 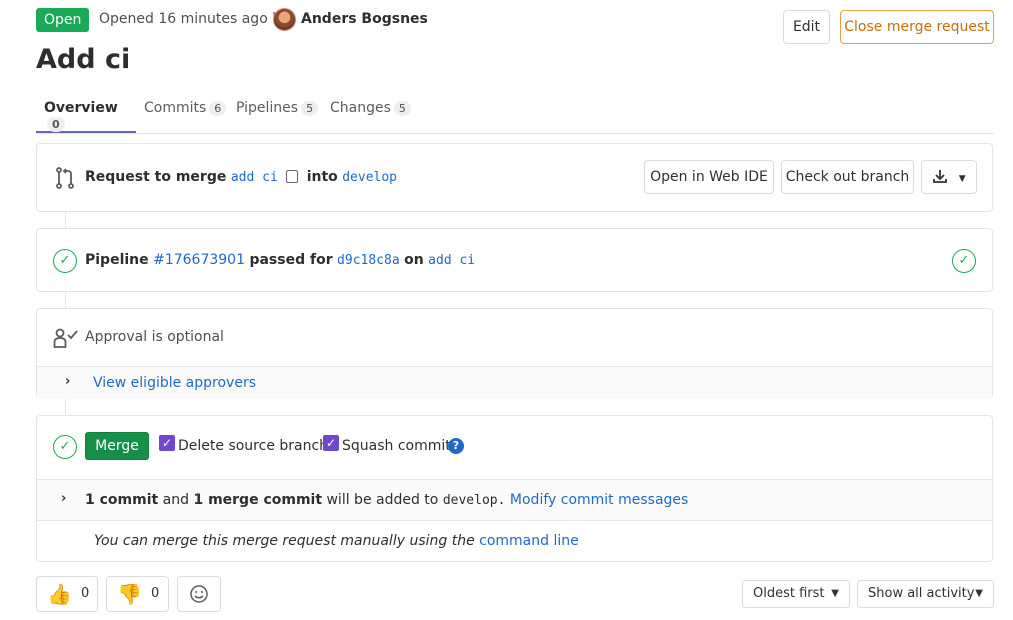 I want to click on modify-commit-messages-link: Modify commit messages, so click(x=599, y=500).